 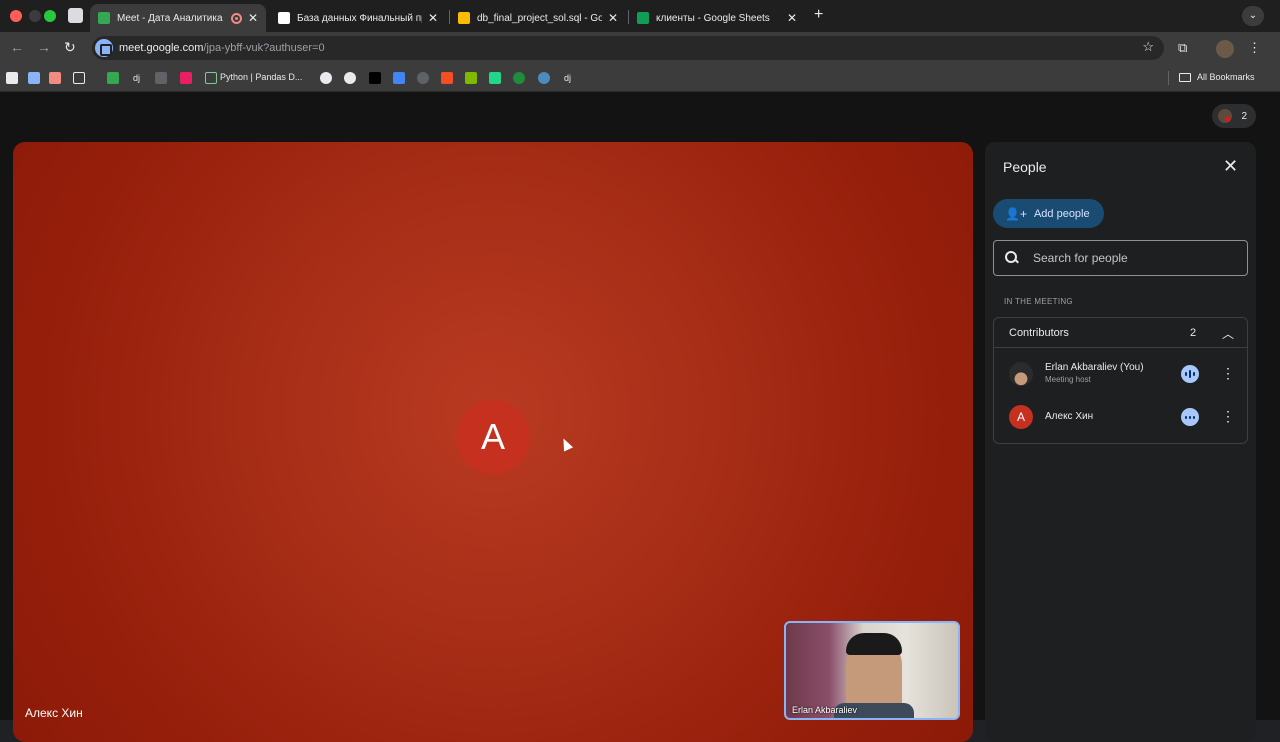 What do you see at coordinates (113, 78) in the screenshot?
I see `drive-icon` at bounding box center [113, 78].